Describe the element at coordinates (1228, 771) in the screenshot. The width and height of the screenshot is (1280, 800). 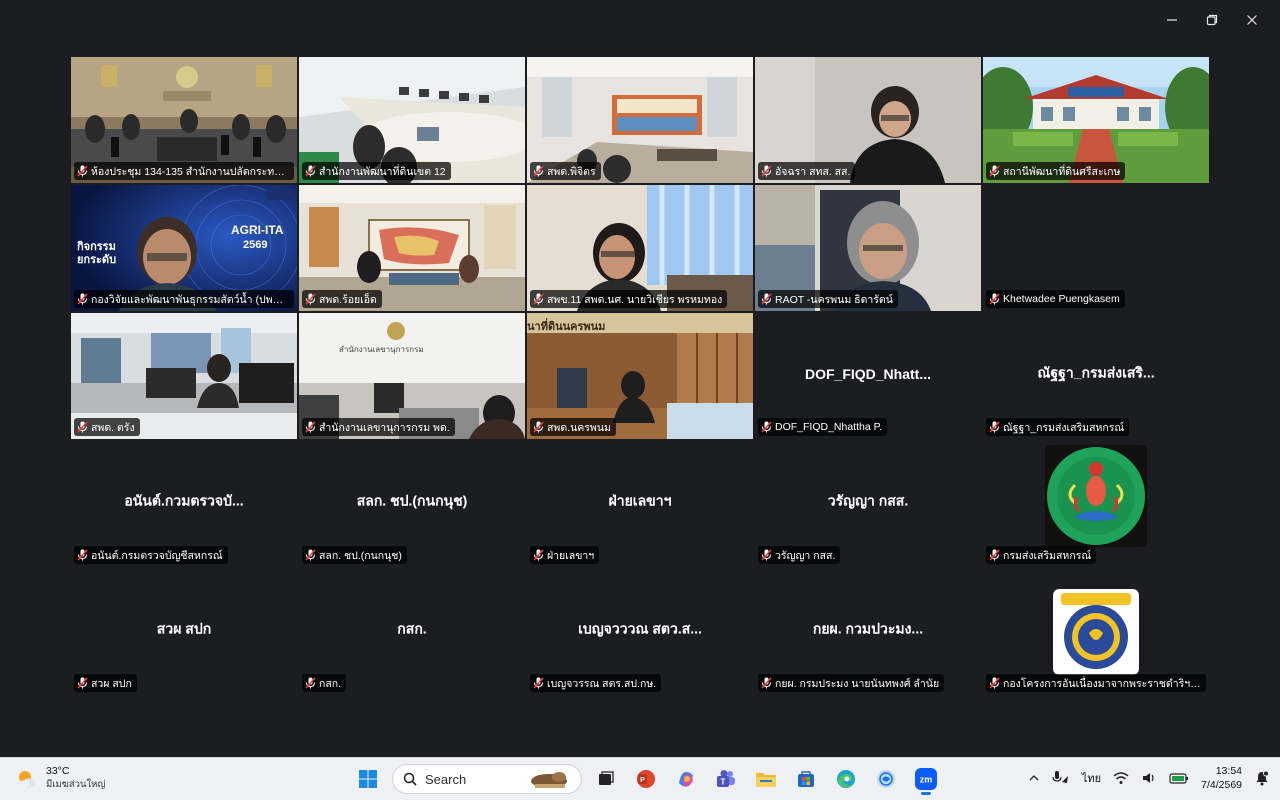
I see `clock-time: 13:54` at that location.